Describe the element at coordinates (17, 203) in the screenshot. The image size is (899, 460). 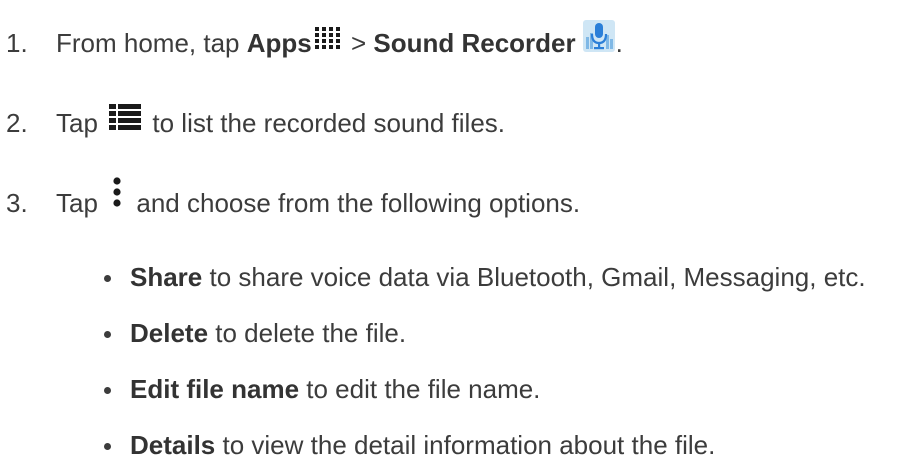
I see `step-number: 3.` at that location.